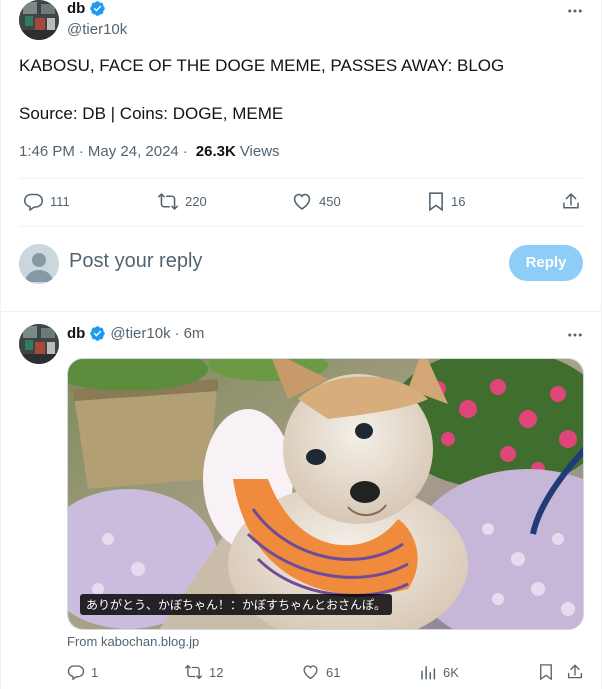  Describe the element at coordinates (439, 672) in the screenshot. I see `views-action: 6K` at that location.